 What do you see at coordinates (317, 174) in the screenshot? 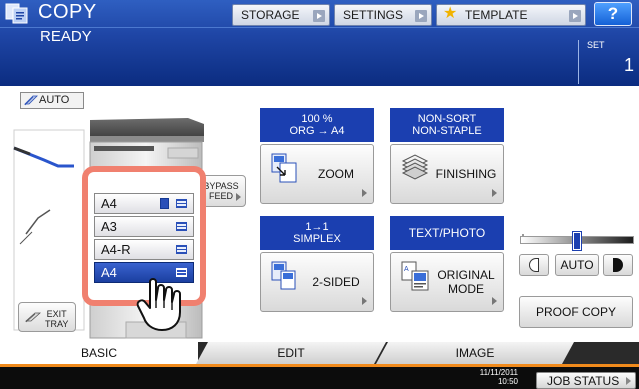
I see `zoom-button: ZOOM` at bounding box center [317, 174].